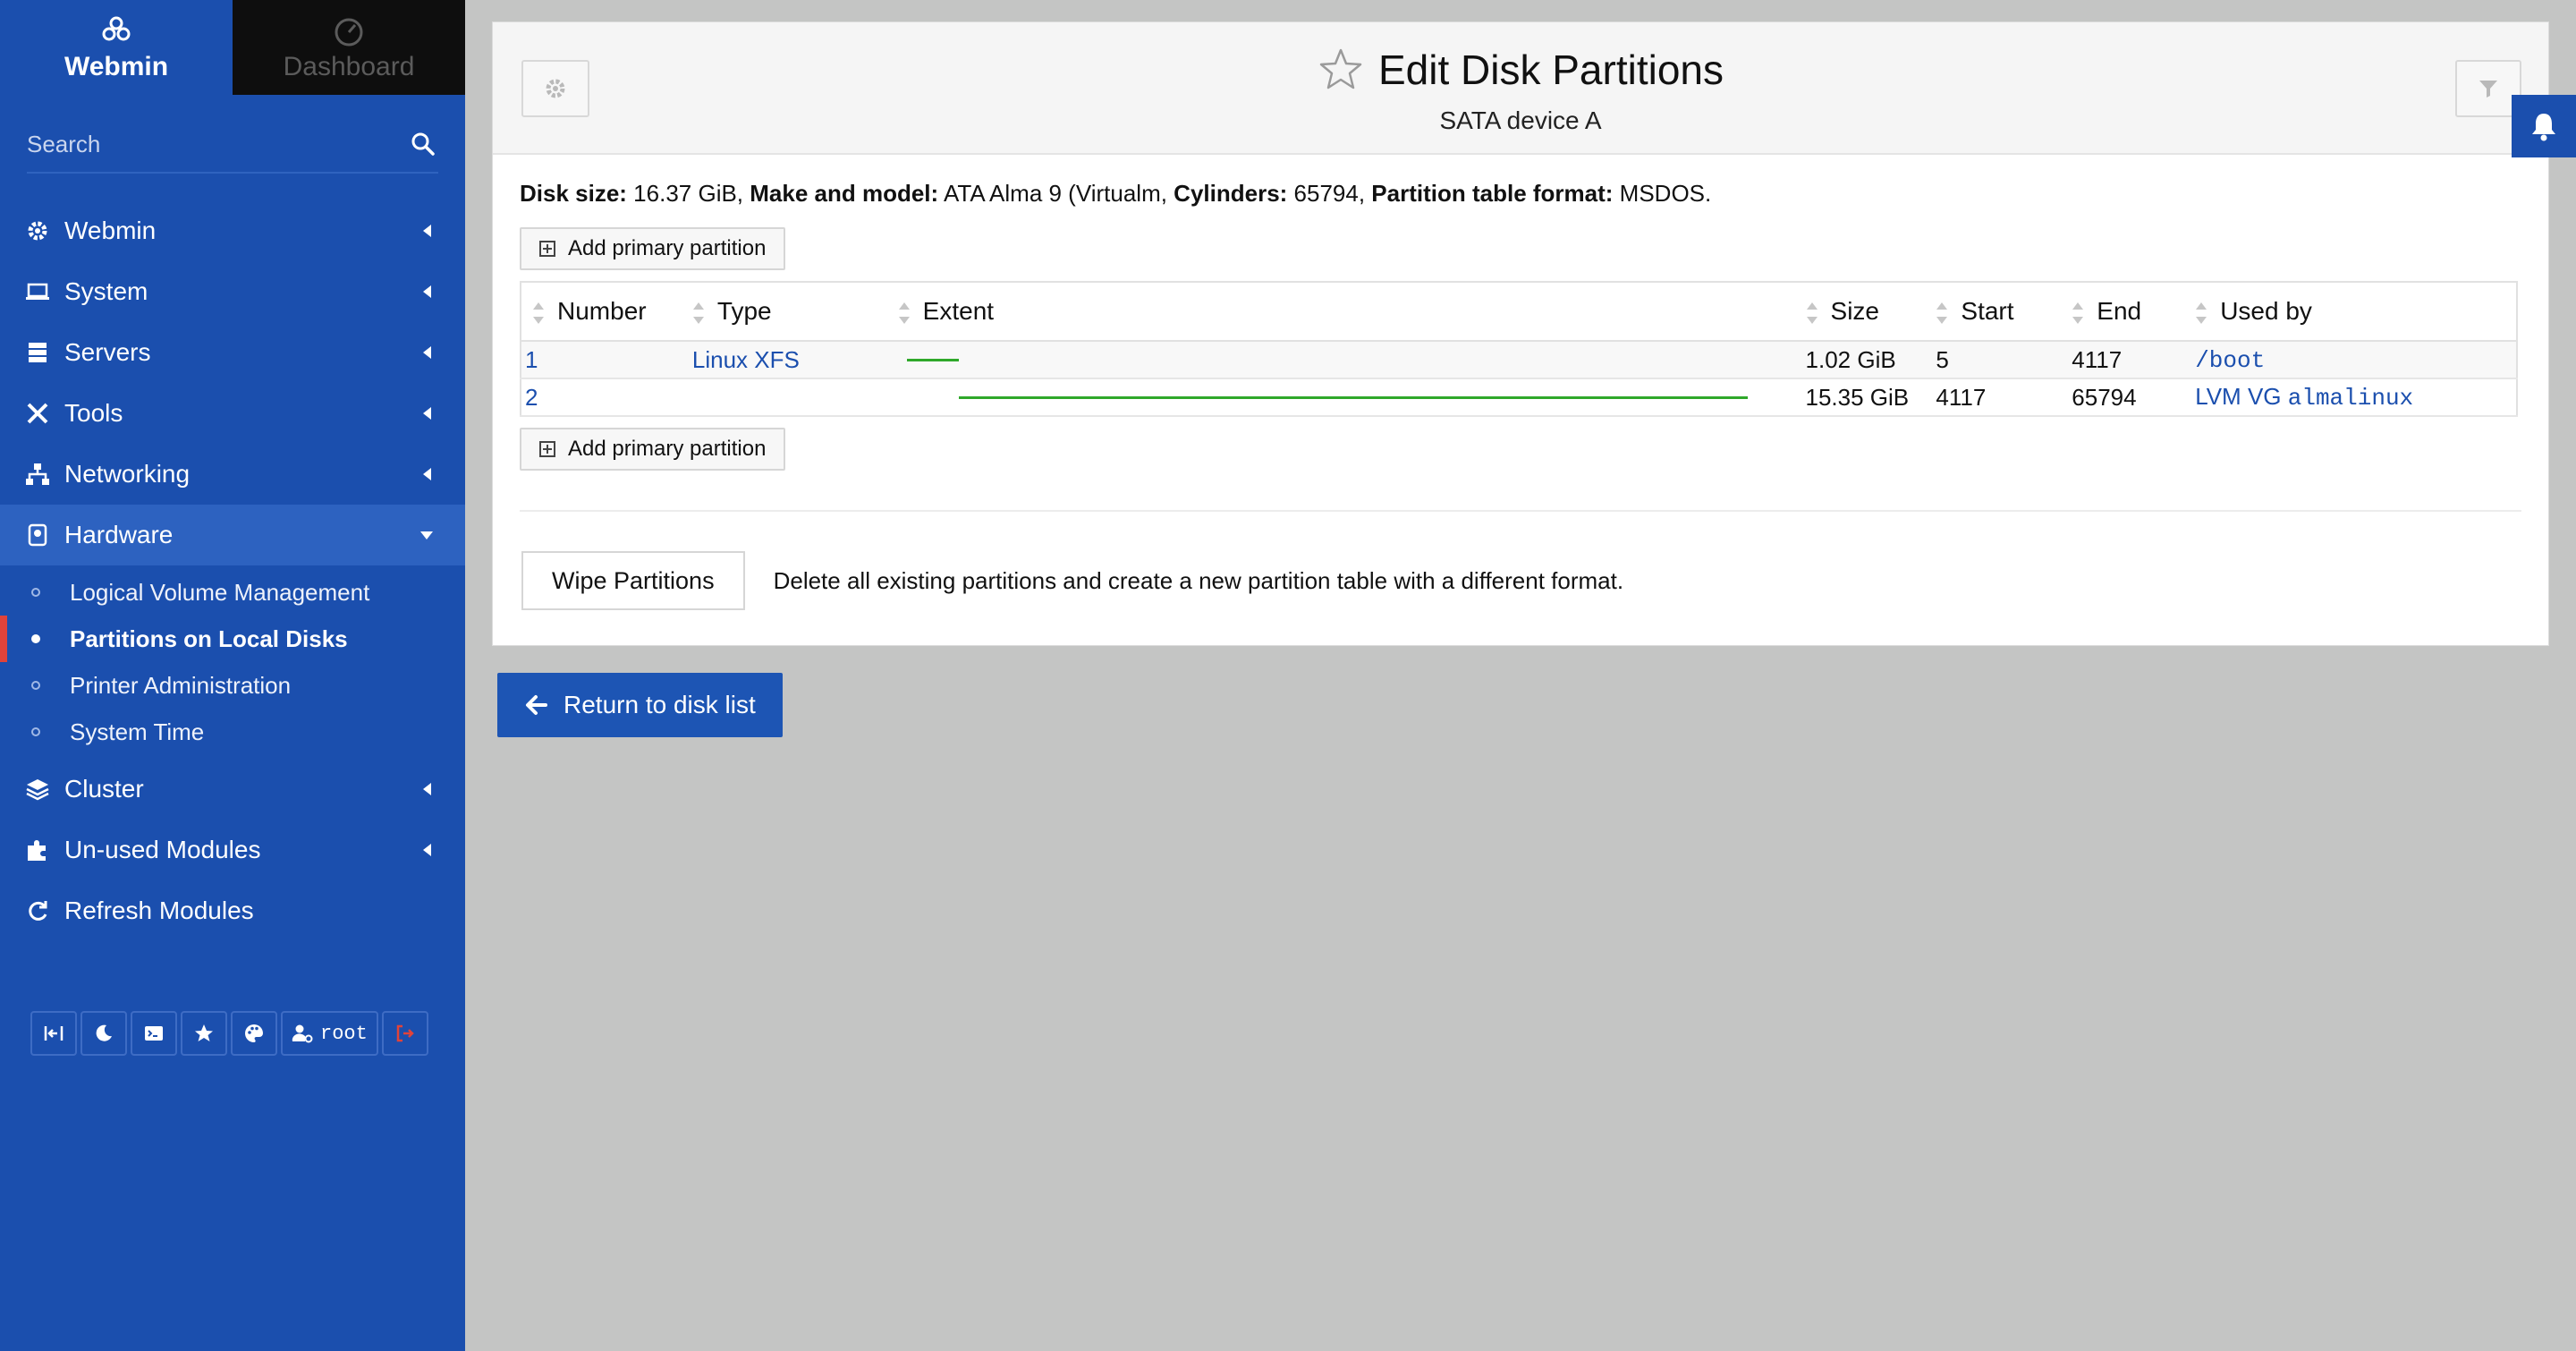  What do you see at coordinates (37, 790) in the screenshot?
I see `layers-icon` at bounding box center [37, 790].